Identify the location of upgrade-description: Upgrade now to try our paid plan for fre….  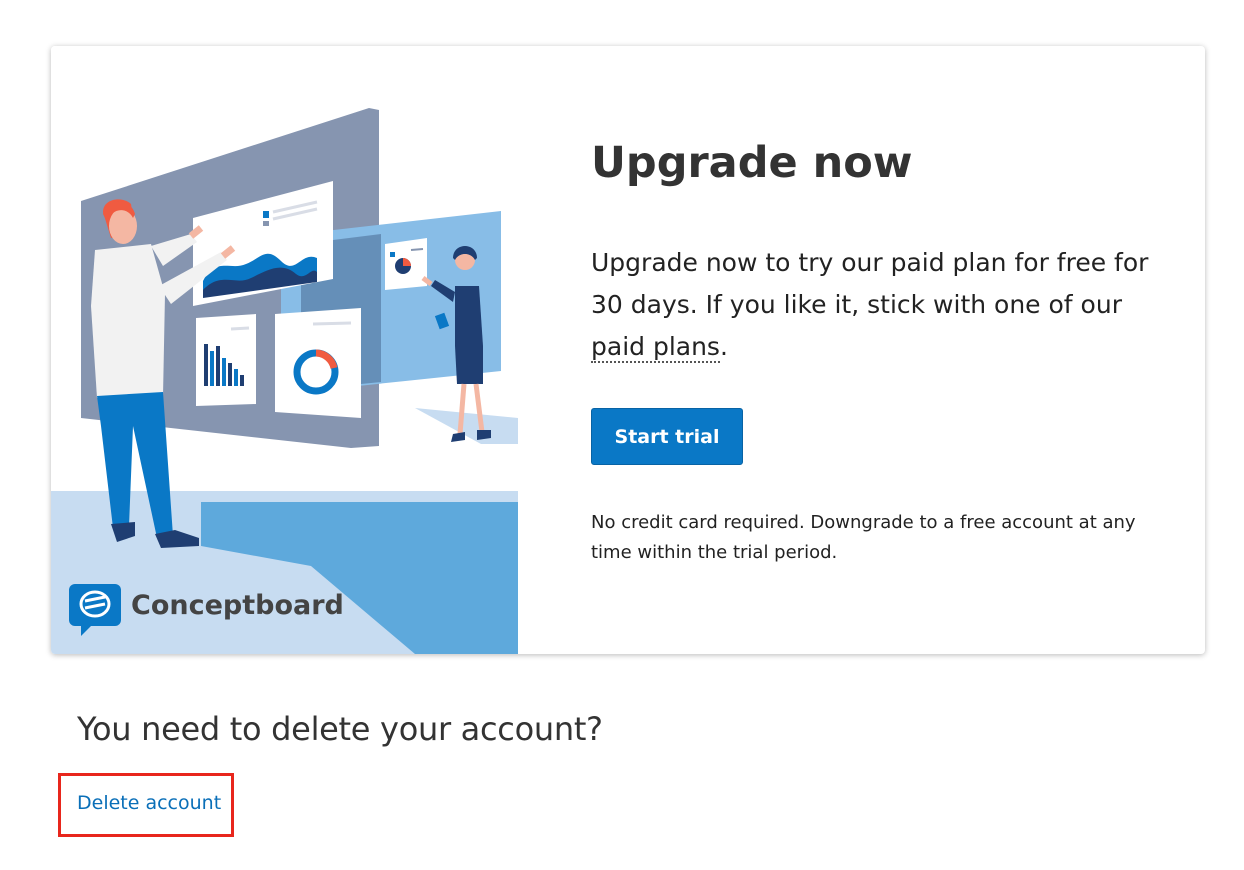
(871, 305).